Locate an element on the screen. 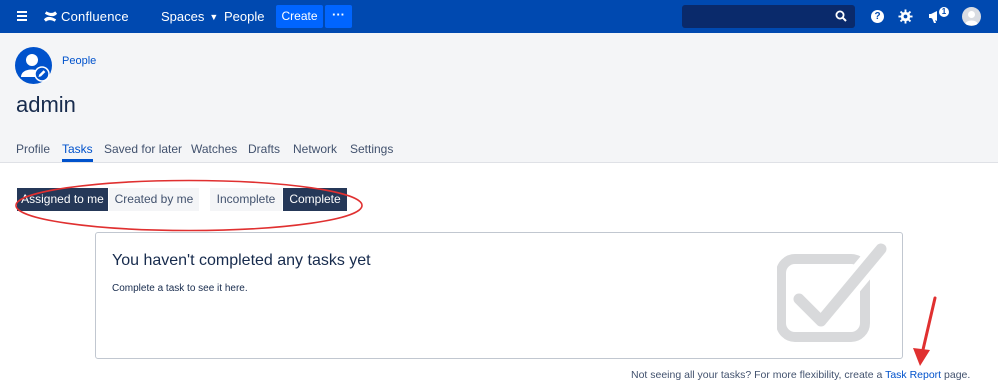 This screenshot has height=391, width=998. user-avatar-icon is located at coordinates (971, 18).